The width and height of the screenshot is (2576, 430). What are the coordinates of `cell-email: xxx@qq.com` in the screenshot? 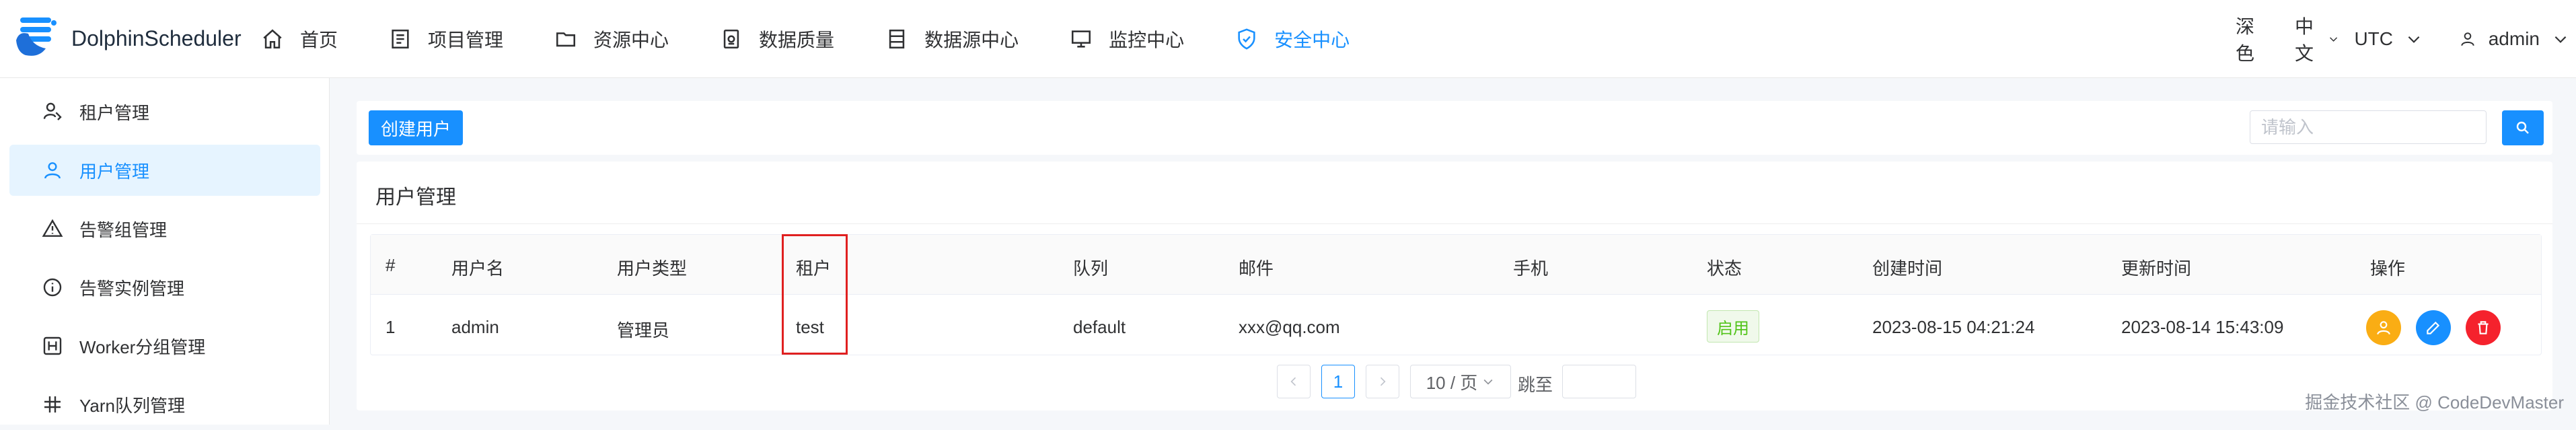 It's located at (1289, 327).